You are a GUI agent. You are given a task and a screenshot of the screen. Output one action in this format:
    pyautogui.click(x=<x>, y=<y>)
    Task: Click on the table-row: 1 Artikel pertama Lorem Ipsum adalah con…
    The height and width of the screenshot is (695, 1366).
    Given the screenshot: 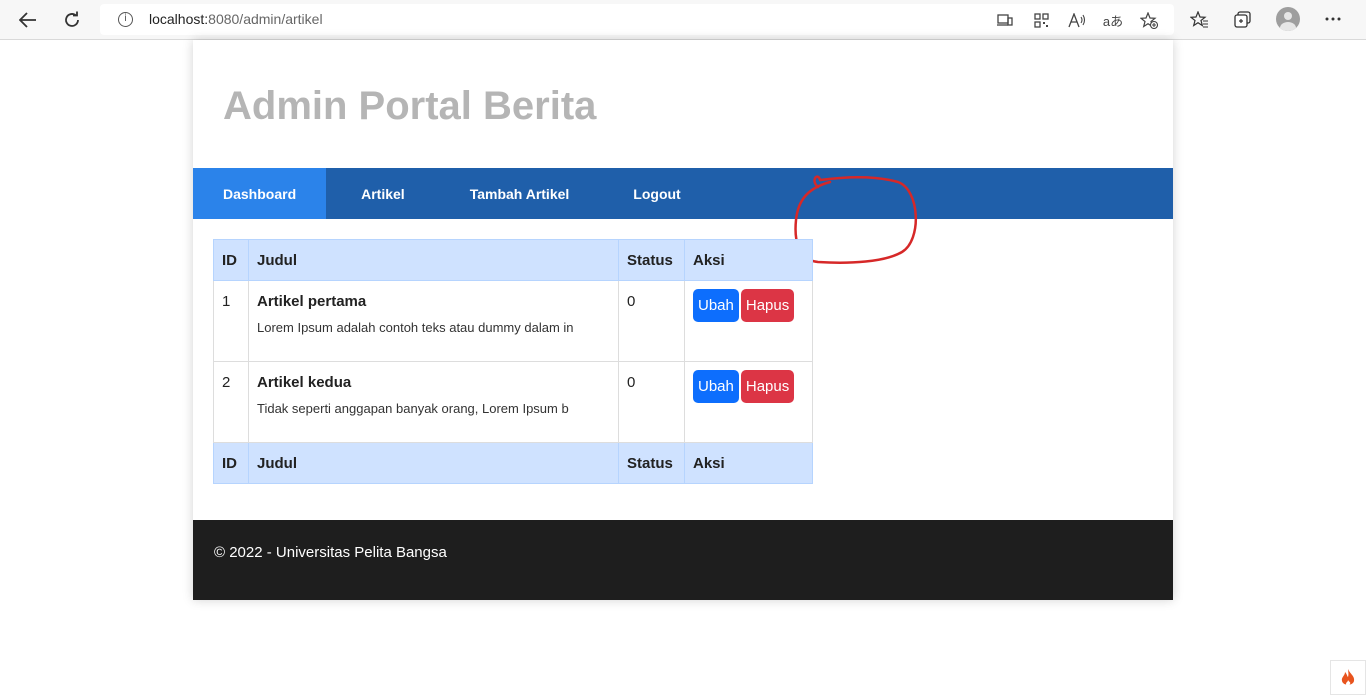 What is the action you would take?
    pyautogui.click(x=513, y=321)
    